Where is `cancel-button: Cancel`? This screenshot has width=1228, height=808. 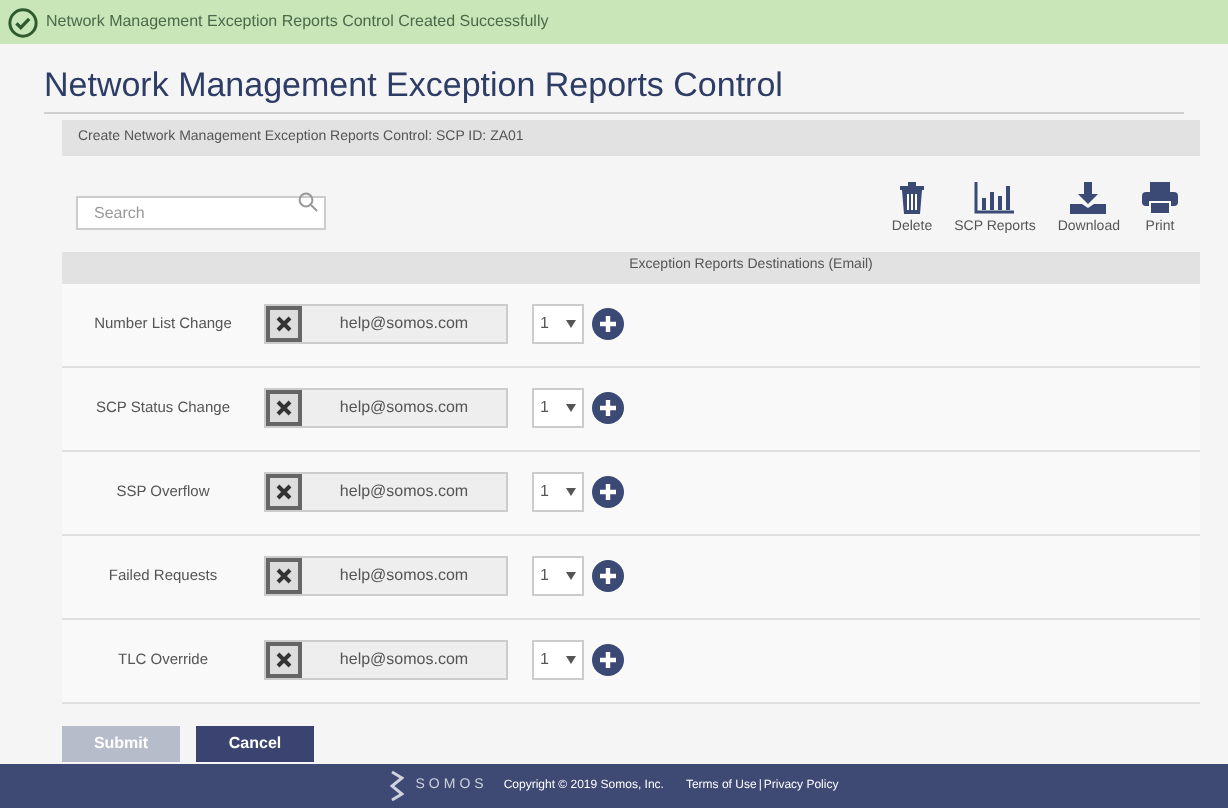
cancel-button: Cancel is located at coordinates (255, 743).